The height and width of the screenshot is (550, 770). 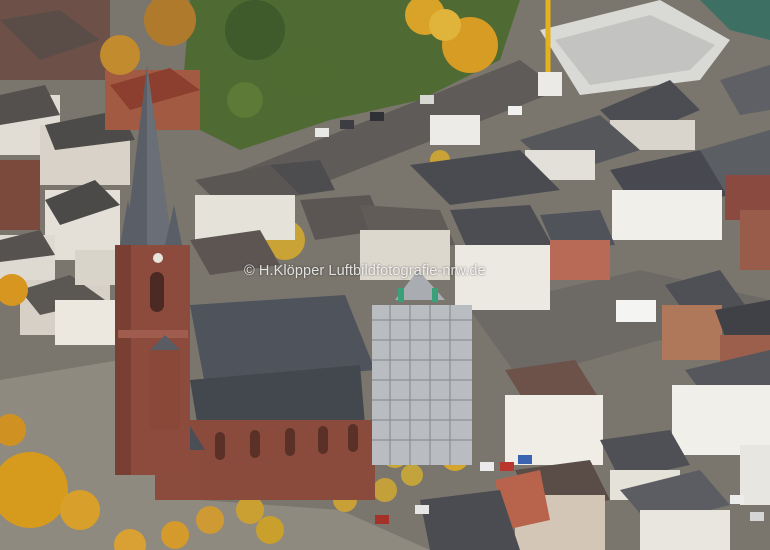 I want to click on church-nave-wall, so click(x=280, y=460).